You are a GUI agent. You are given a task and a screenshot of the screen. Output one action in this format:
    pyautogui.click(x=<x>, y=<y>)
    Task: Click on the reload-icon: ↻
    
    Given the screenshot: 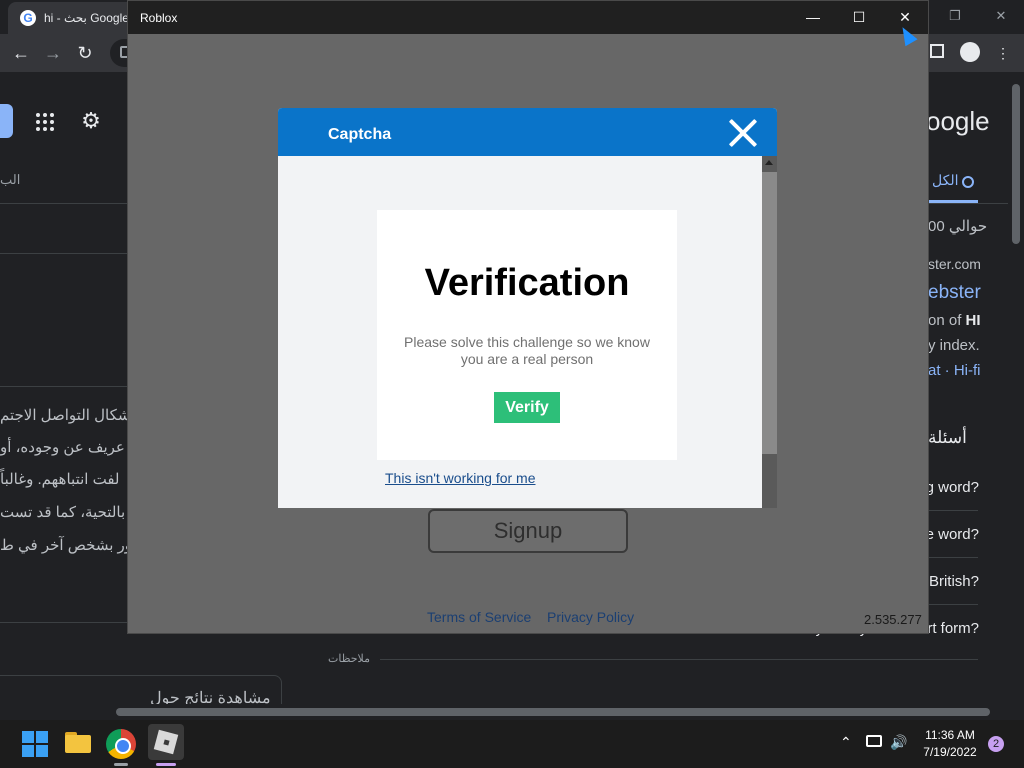 What is the action you would take?
    pyautogui.click(x=85, y=53)
    